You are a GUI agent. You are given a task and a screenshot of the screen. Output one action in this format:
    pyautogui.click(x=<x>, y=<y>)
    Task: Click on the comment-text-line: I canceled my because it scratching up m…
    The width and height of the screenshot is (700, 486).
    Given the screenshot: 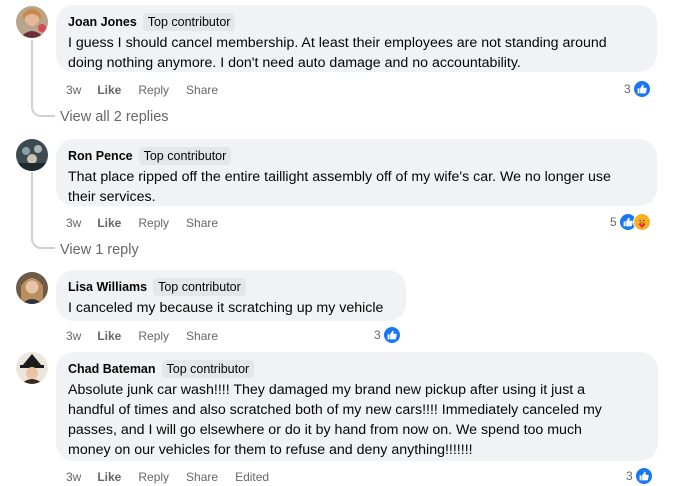 What is the action you would take?
    pyautogui.click(x=226, y=308)
    